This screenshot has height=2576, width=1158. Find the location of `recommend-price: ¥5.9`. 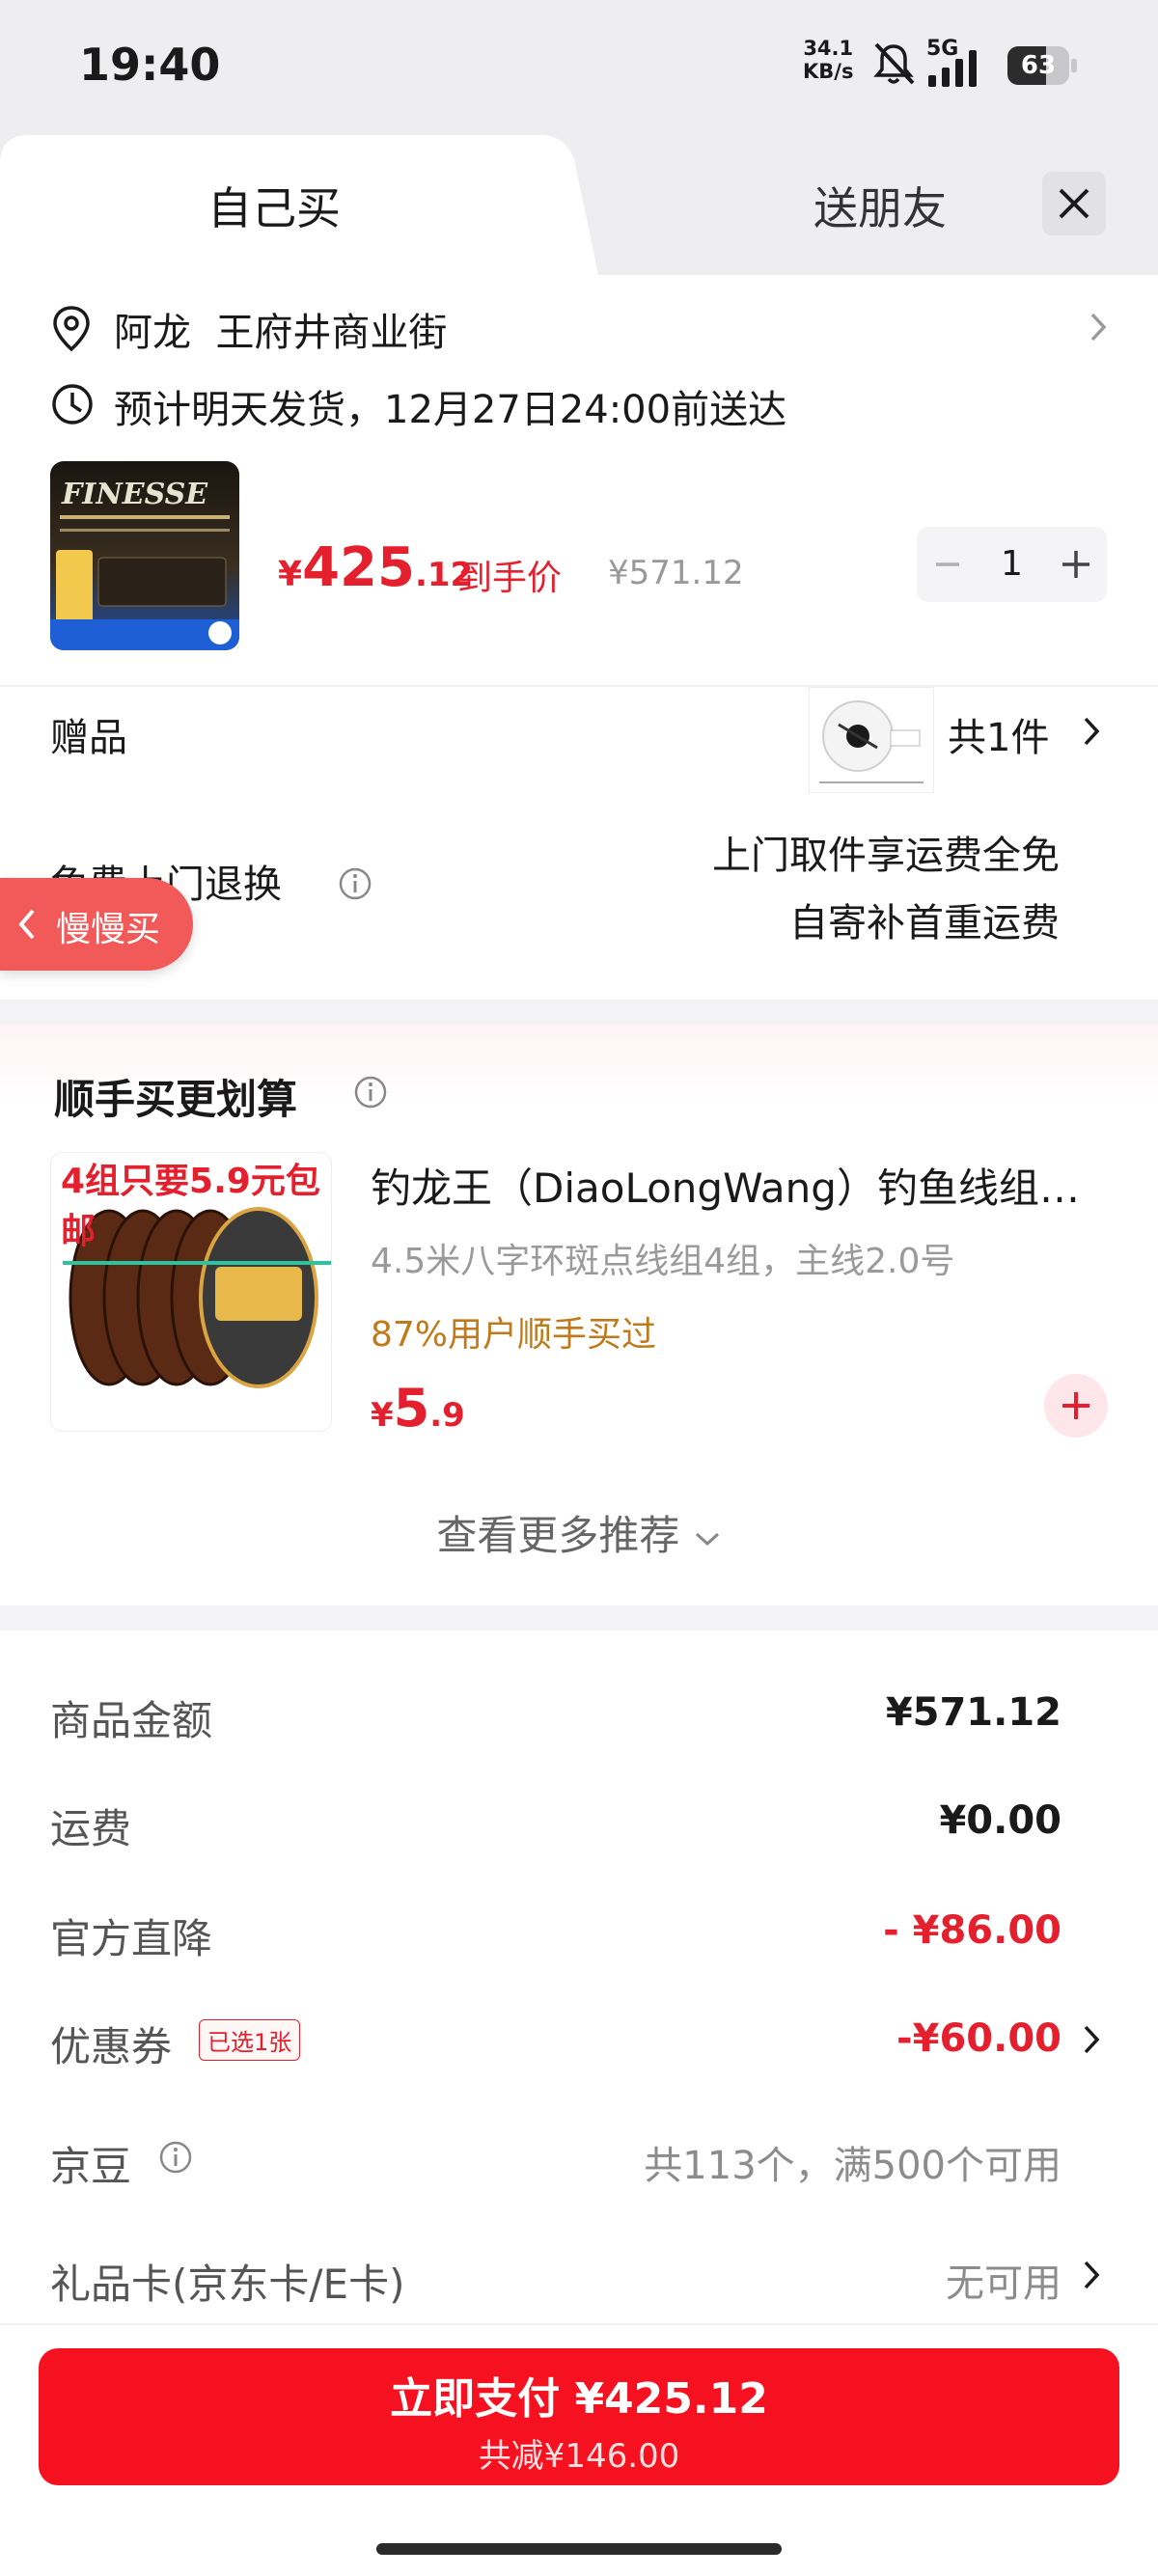

recommend-price: ¥5.9 is located at coordinates (418, 1409).